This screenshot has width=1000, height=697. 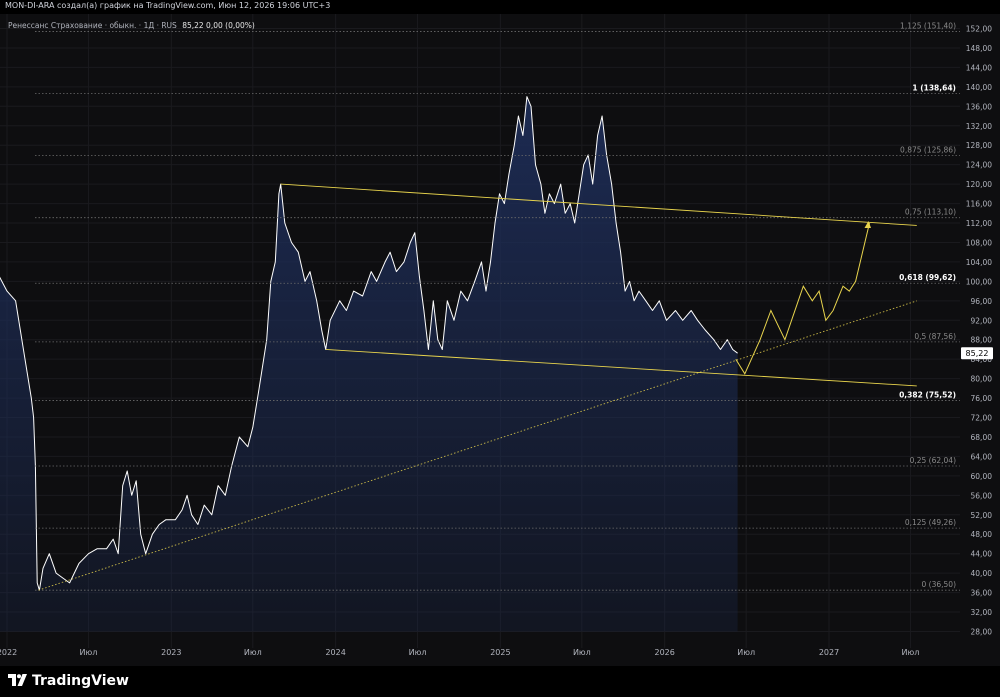 What do you see at coordinates (979, 145) in the screenshot?
I see `price-axis-tick: 128,00` at bounding box center [979, 145].